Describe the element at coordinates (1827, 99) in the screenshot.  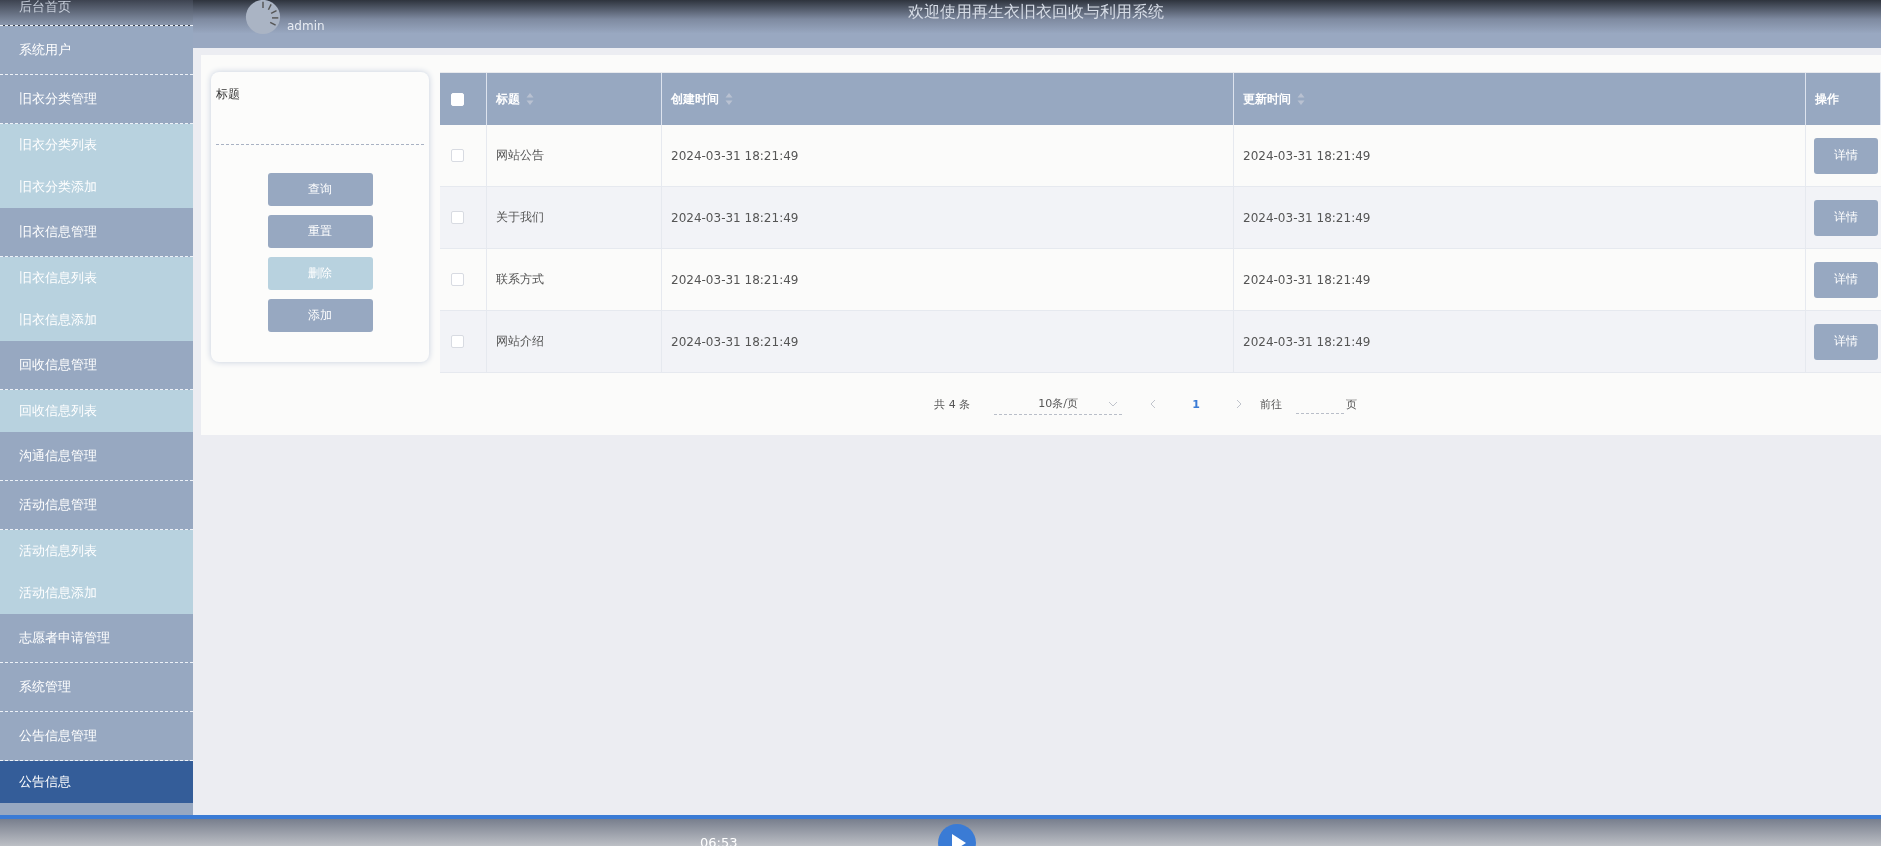
I see `column-header: 操作` at that location.